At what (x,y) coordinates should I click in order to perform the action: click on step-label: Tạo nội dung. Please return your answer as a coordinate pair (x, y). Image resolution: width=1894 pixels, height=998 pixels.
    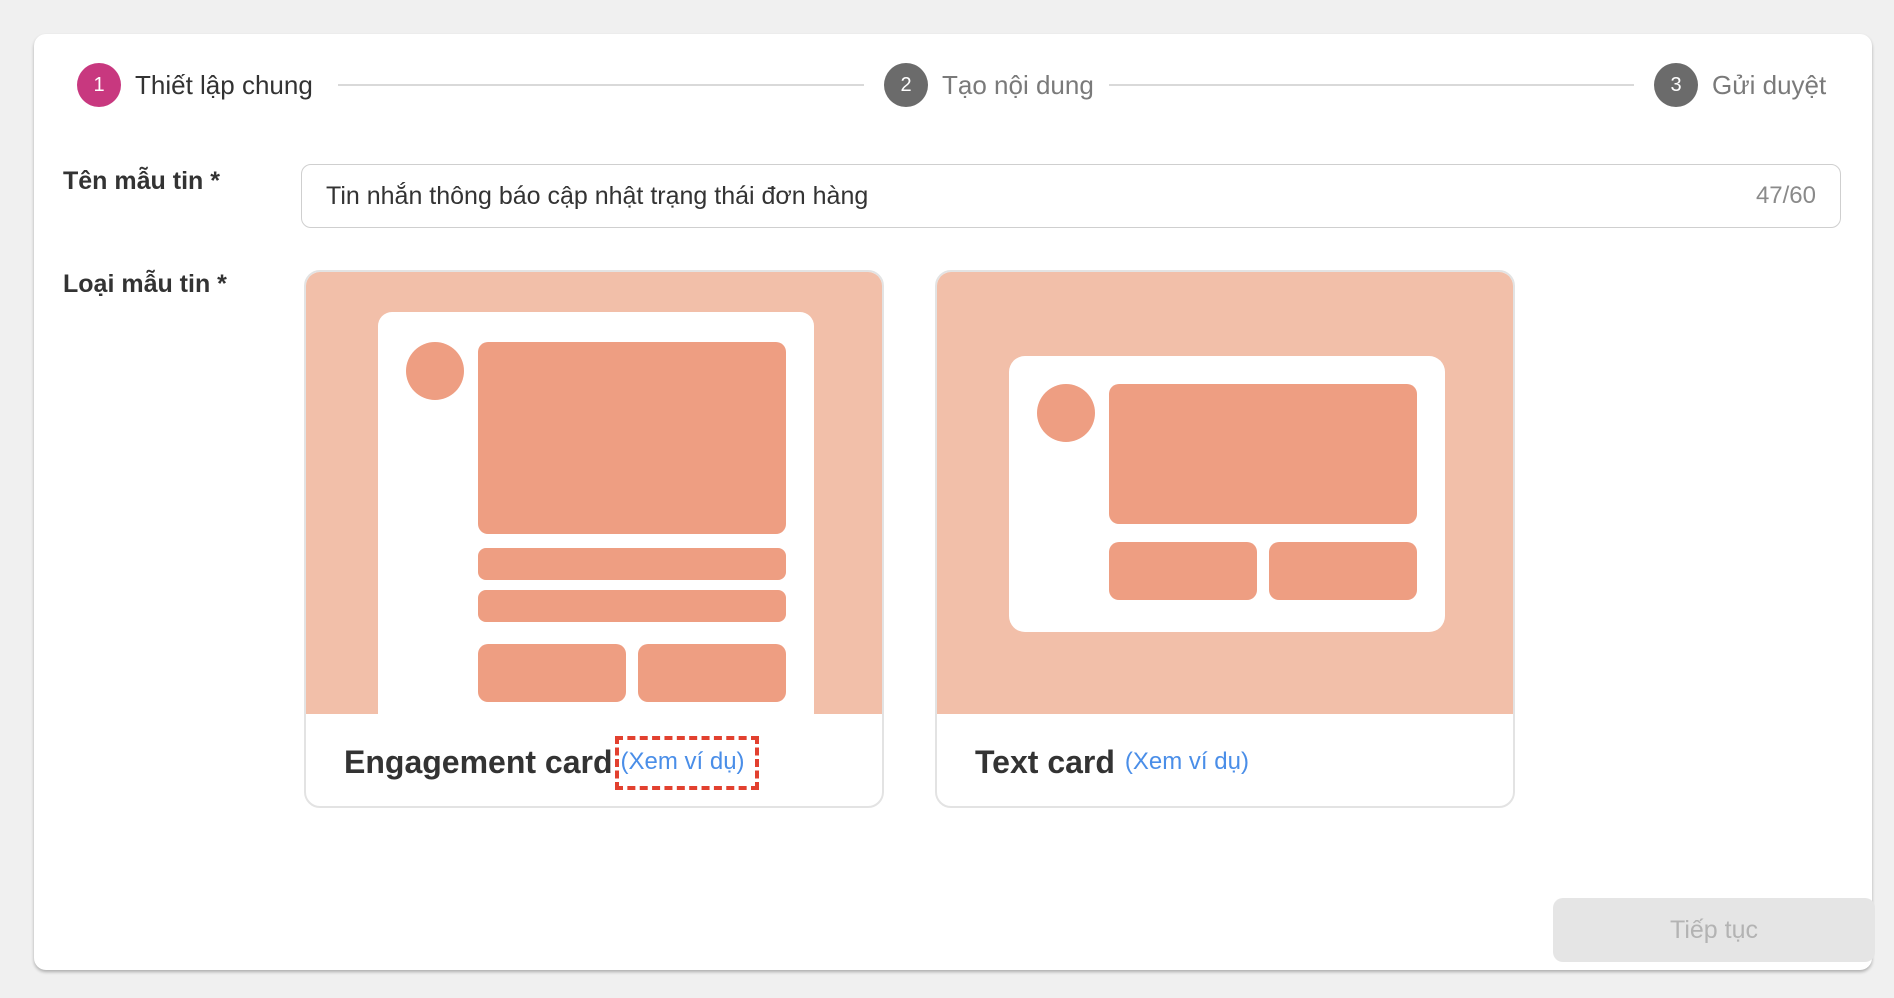
    Looking at the image, I should click on (1018, 84).